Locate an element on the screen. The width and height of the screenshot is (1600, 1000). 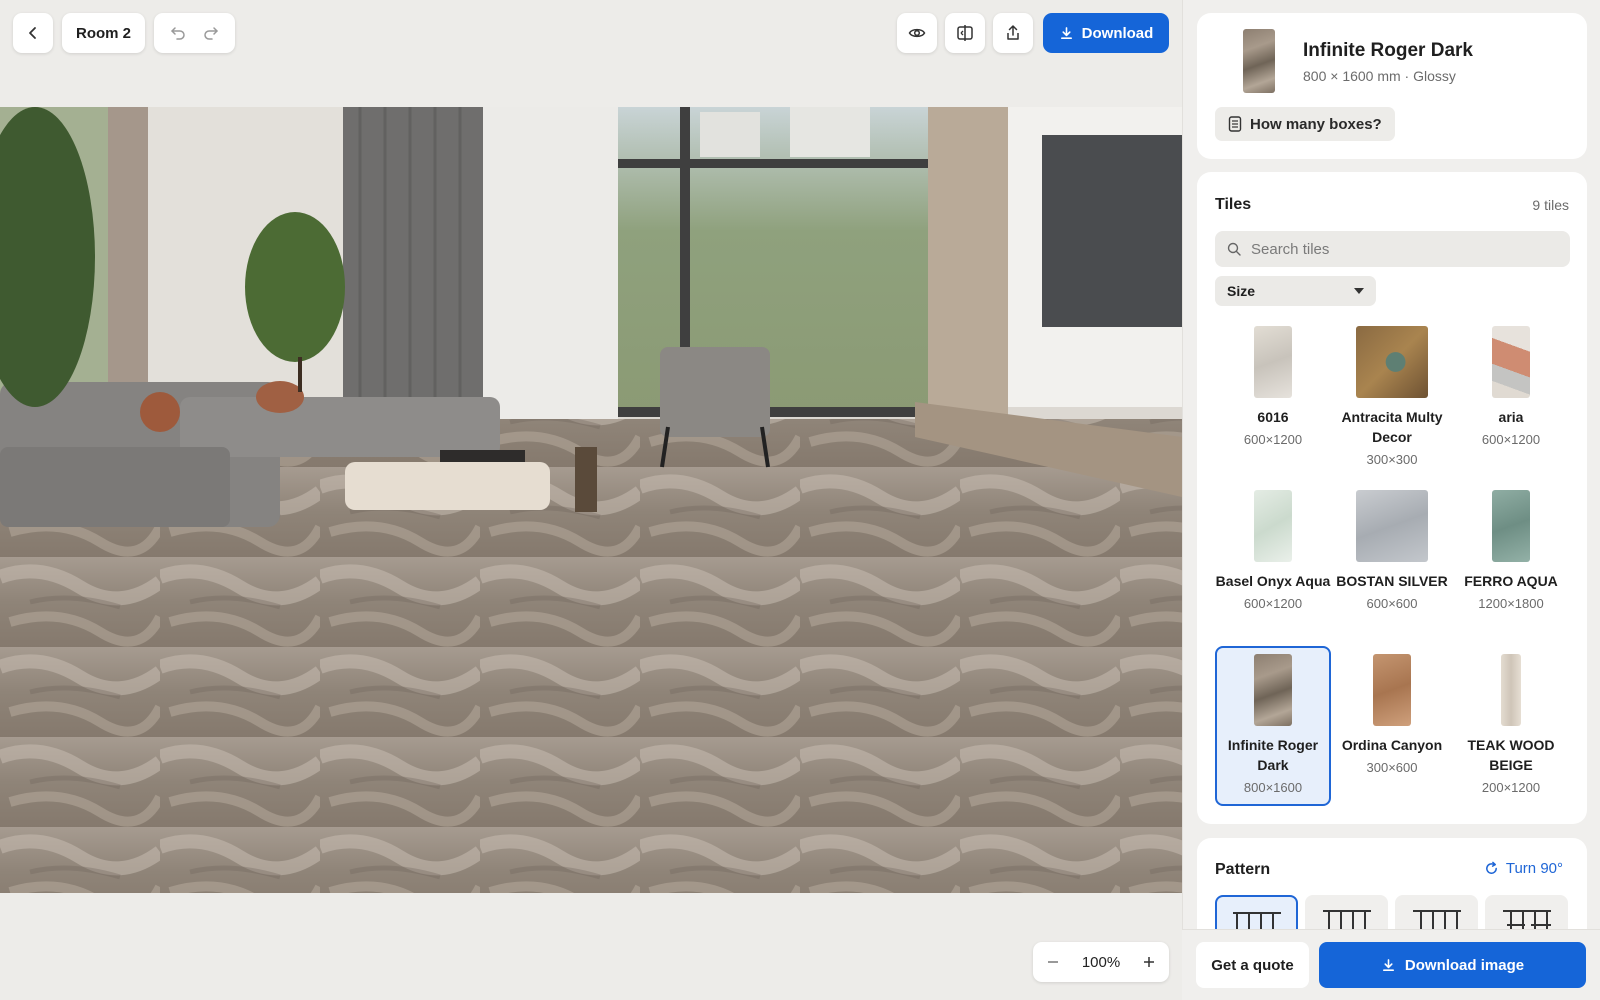
download-button: Download is located at coordinates (1106, 33).